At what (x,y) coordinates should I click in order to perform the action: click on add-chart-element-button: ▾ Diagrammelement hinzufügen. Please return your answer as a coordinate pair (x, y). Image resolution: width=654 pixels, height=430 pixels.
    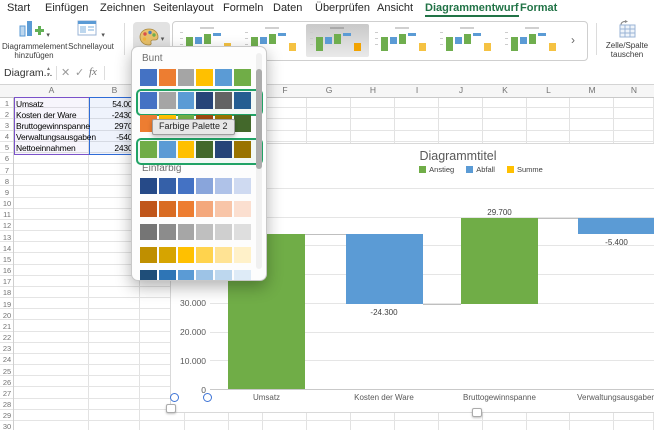
    Looking at the image, I should click on (34, 40).